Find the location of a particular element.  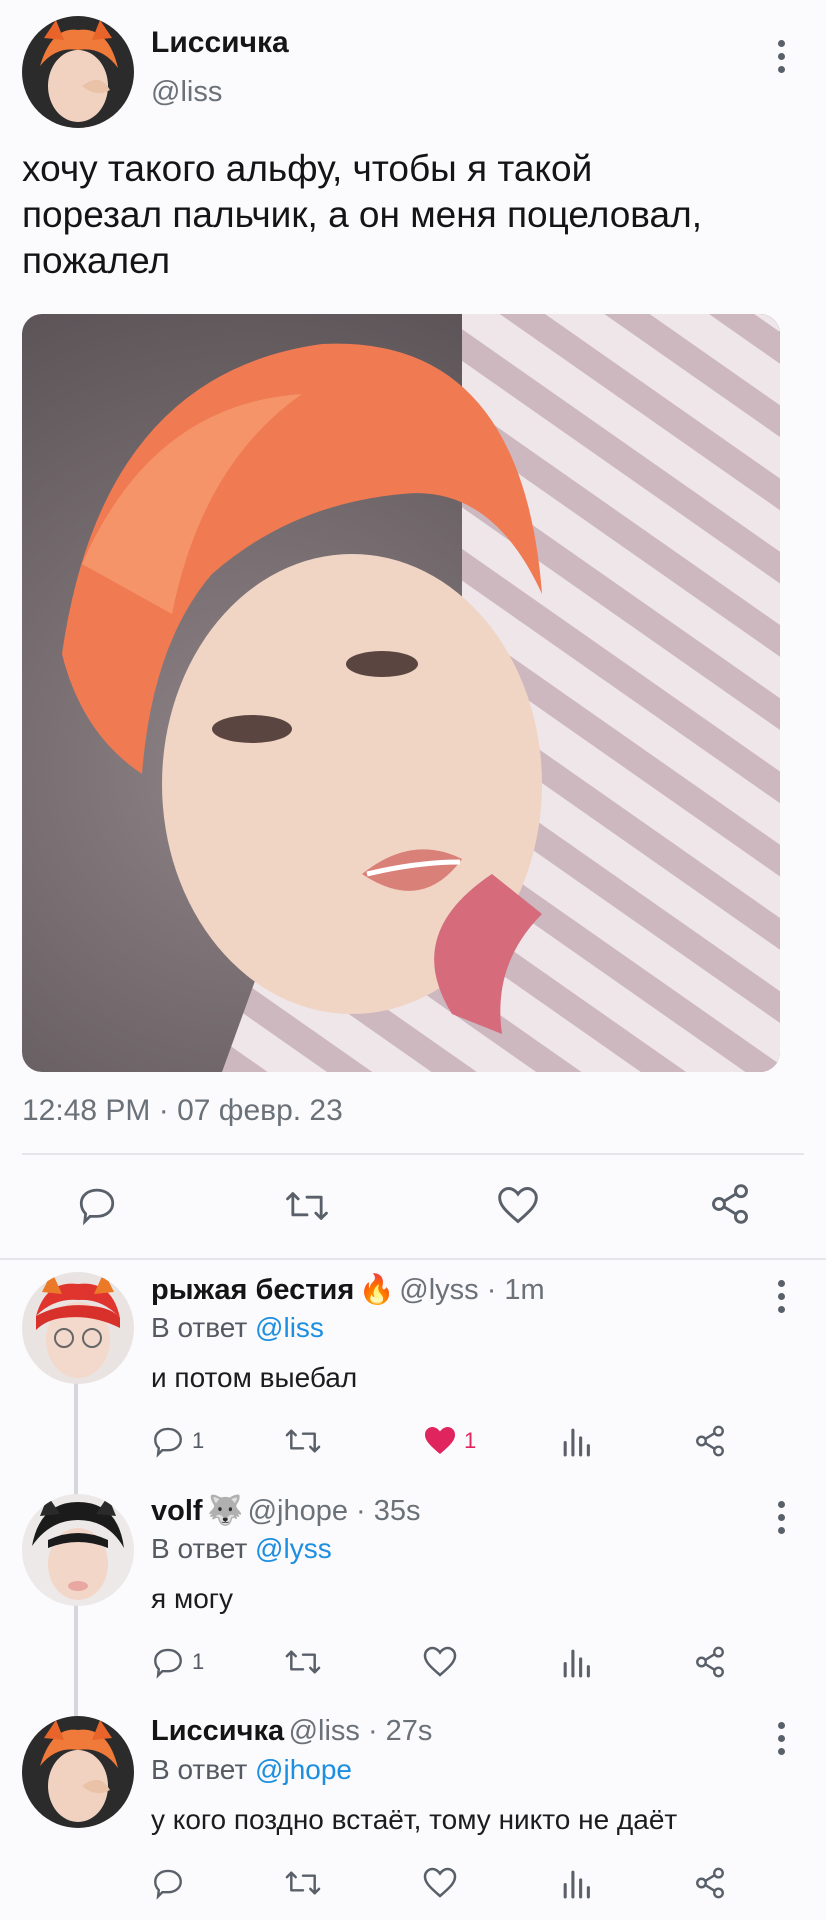

author-avatar is located at coordinates (78, 72).